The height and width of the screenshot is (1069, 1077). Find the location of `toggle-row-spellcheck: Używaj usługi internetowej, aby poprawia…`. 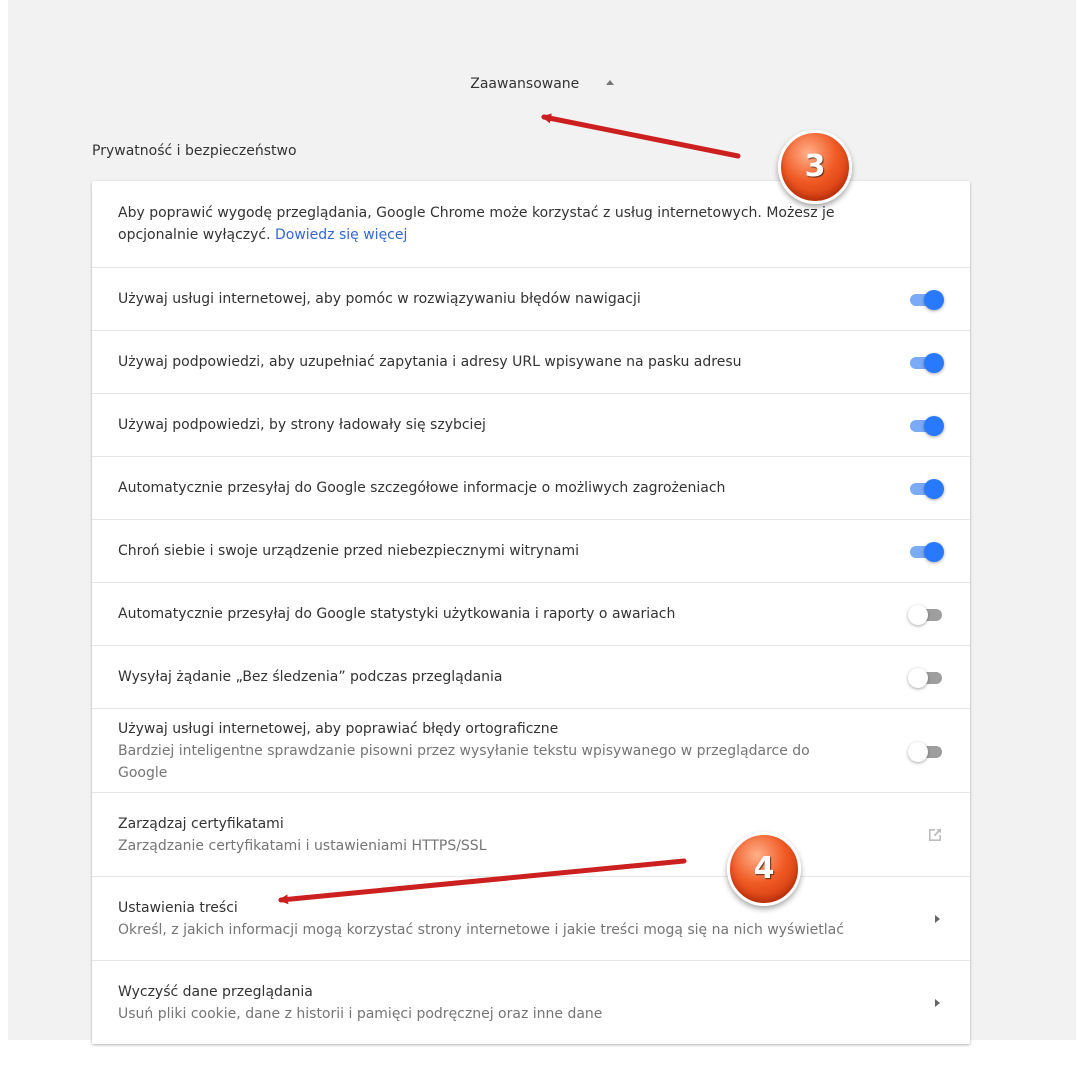

toggle-row-spellcheck: Używaj usługi internetowej, aby poprawia… is located at coordinates (531, 750).